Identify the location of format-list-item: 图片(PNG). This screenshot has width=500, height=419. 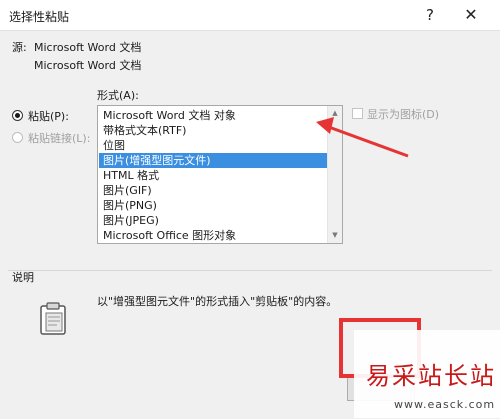
(213, 205).